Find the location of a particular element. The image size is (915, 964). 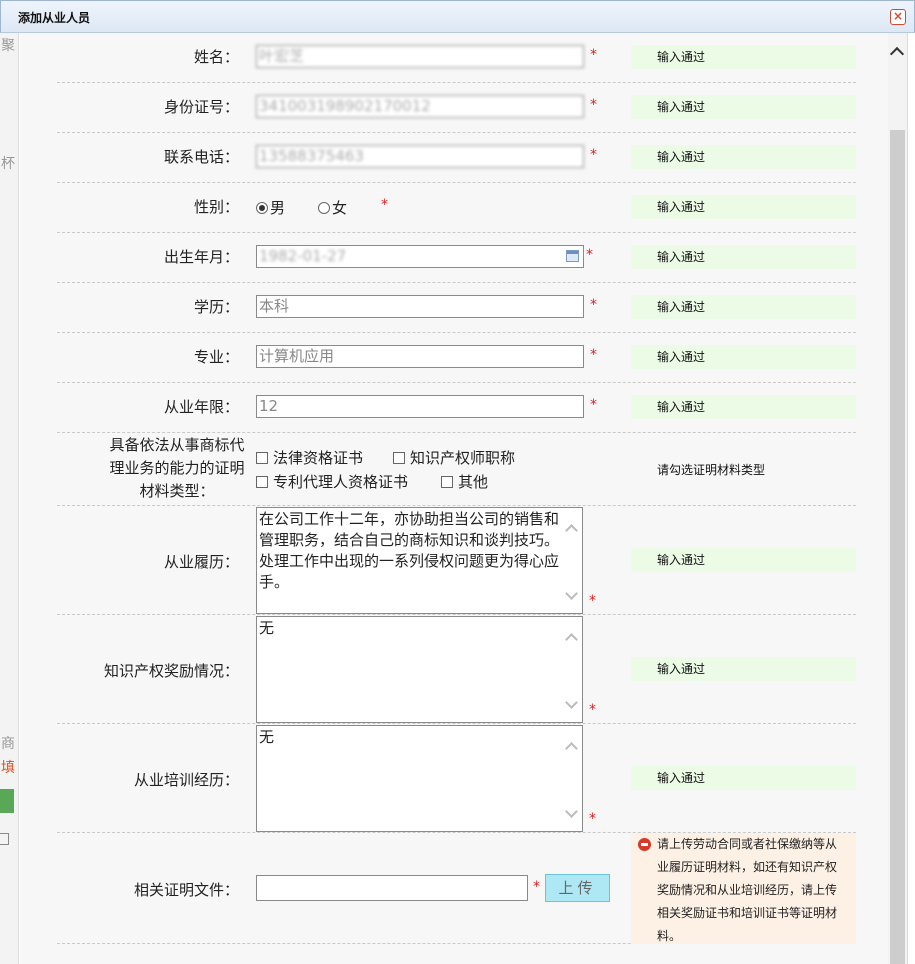

checkbox-option: 知识产权师职称 is located at coordinates (454, 457).